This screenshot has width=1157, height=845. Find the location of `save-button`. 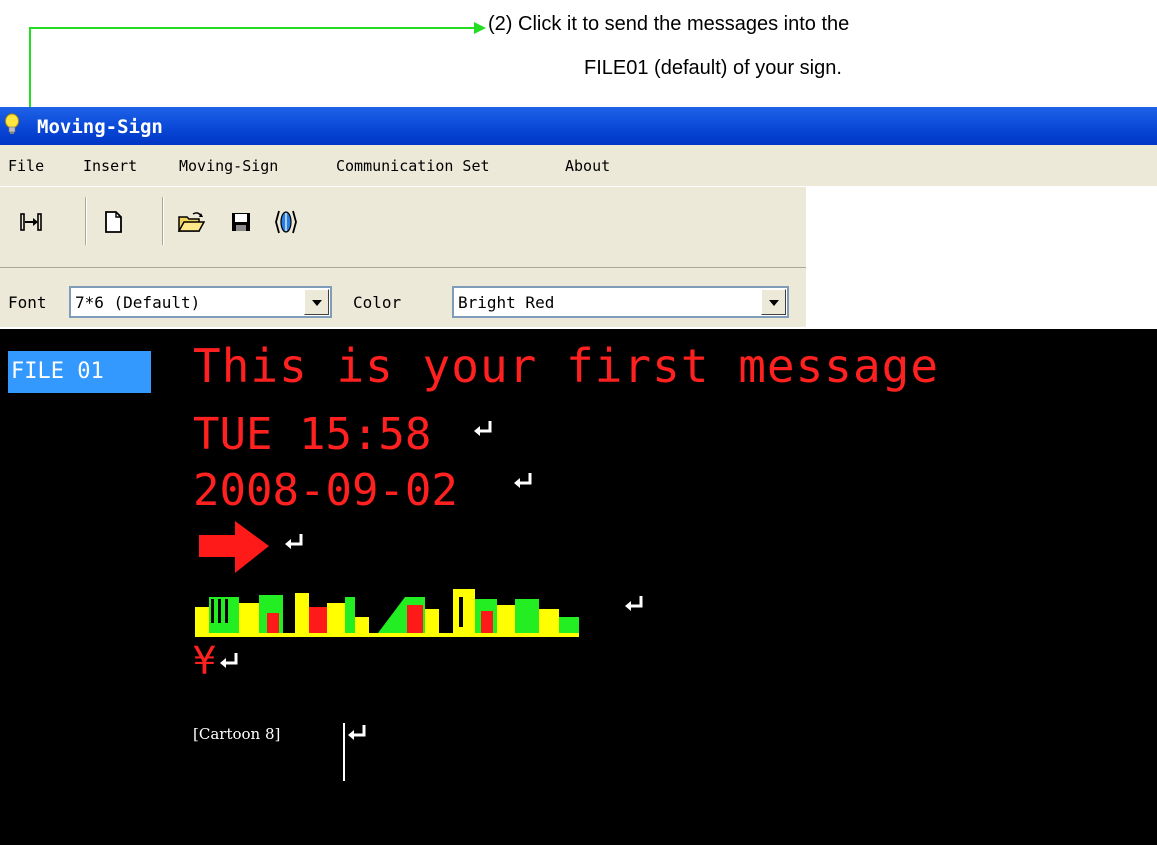

save-button is located at coordinates (241, 222).